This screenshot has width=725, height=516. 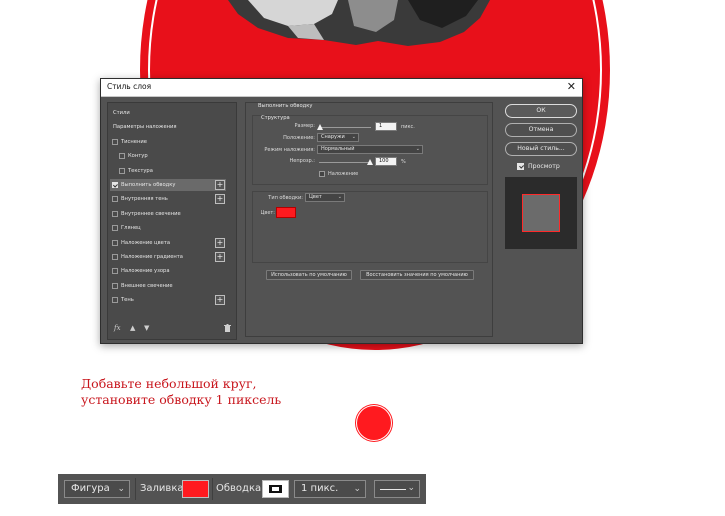 I want to click on style-item-label: Тиснение, so click(x=134, y=141).